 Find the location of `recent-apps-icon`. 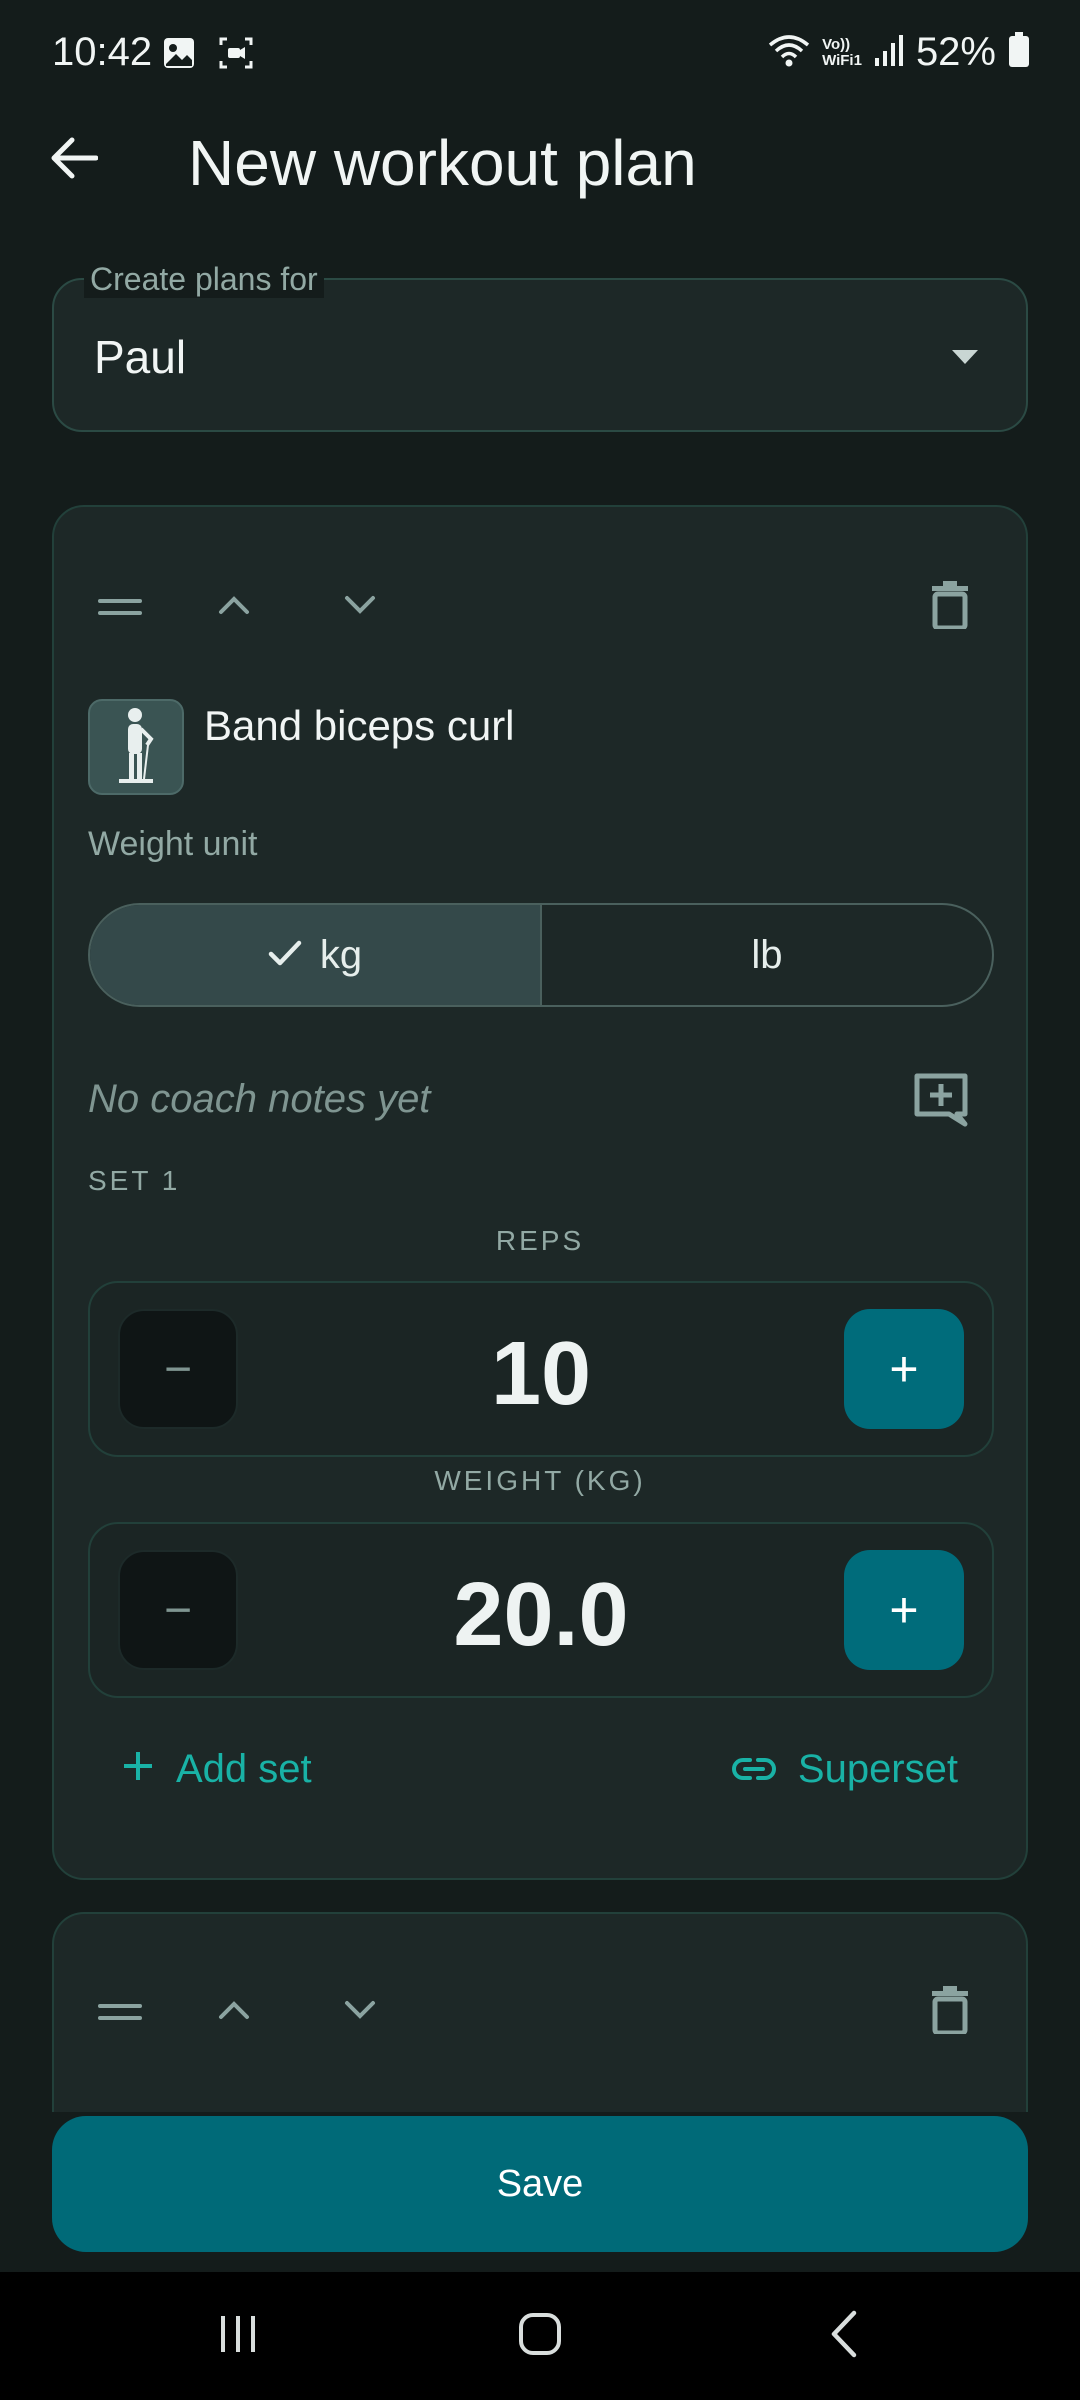

recent-apps-icon is located at coordinates (238, 2336).